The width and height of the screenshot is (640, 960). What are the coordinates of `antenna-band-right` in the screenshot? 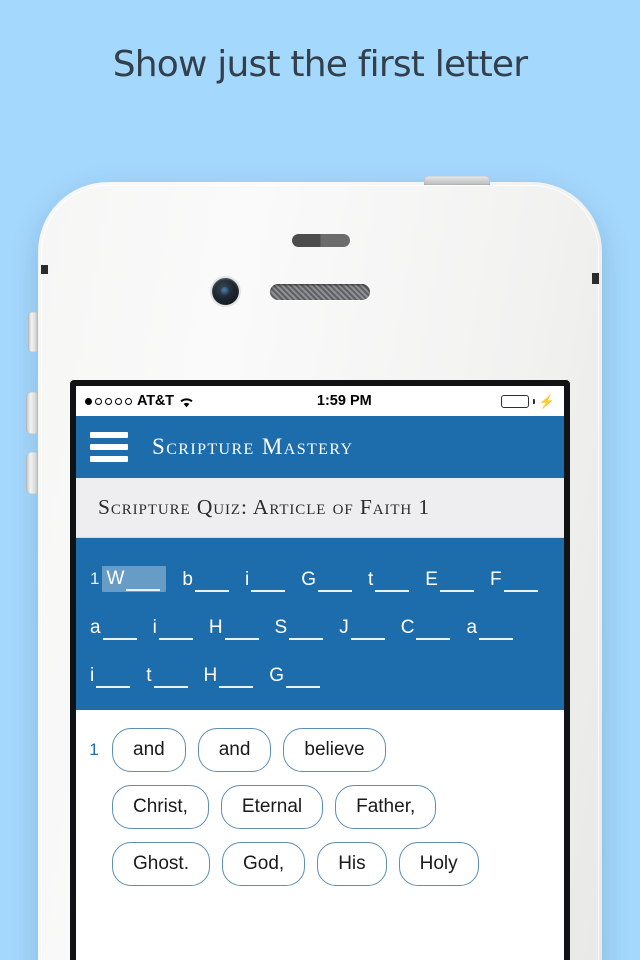 It's located at (595, 278).